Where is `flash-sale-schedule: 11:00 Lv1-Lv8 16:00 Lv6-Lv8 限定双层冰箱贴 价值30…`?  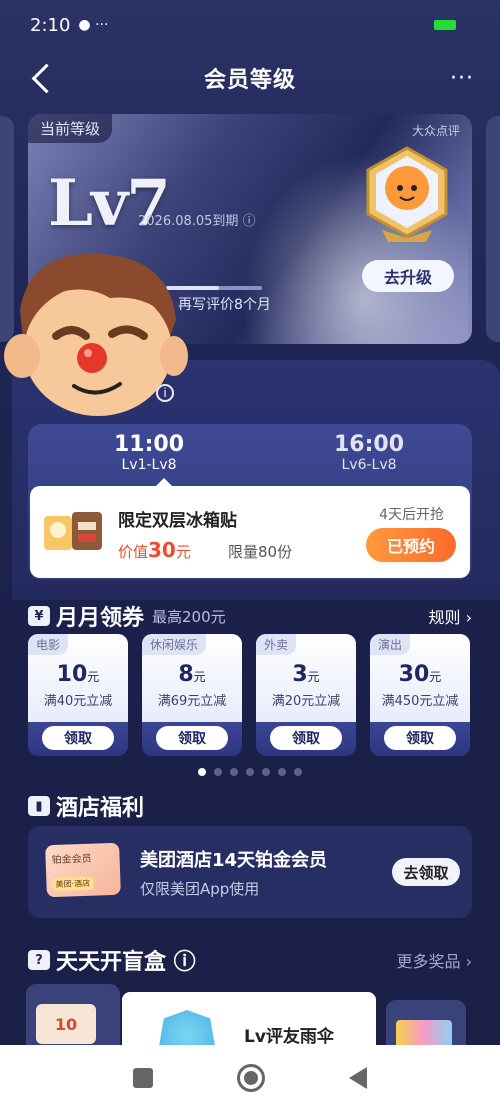 flash-sale-schedule: 11:00 Lv1-Lv8 16:00 Lv6-Lv8 限定双层冰箱贴 价值30… is located at coordinates (250, 502).